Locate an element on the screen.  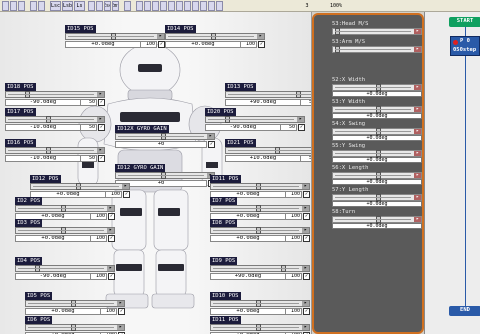
flow-start-node: START is located at coordinates (464, 22).